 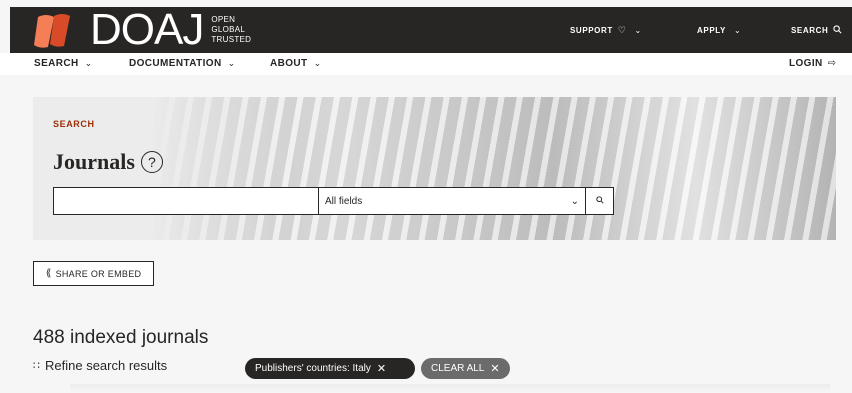 I want to click on page-title: Journals ?, so click(x=108, y=162).